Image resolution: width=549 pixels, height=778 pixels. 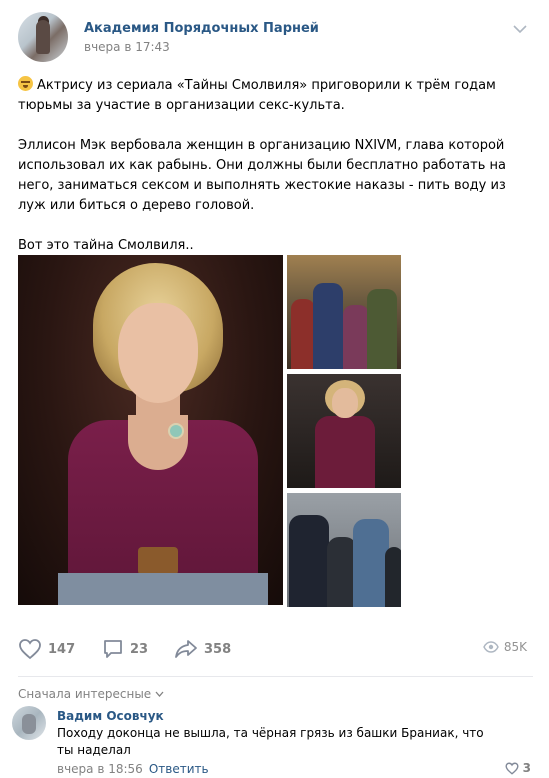 I want to click on comment-reply-button: Ответить, so click(x=179, y=769).